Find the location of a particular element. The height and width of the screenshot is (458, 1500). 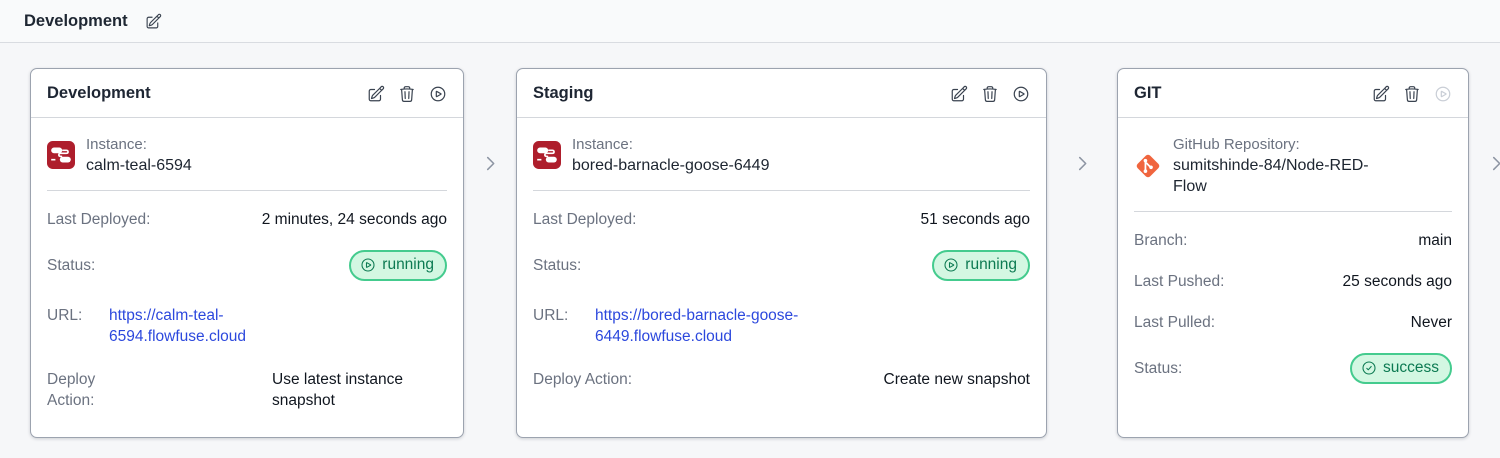

repository-label: GitHub Repository: is located at coordinates (1236, 144).